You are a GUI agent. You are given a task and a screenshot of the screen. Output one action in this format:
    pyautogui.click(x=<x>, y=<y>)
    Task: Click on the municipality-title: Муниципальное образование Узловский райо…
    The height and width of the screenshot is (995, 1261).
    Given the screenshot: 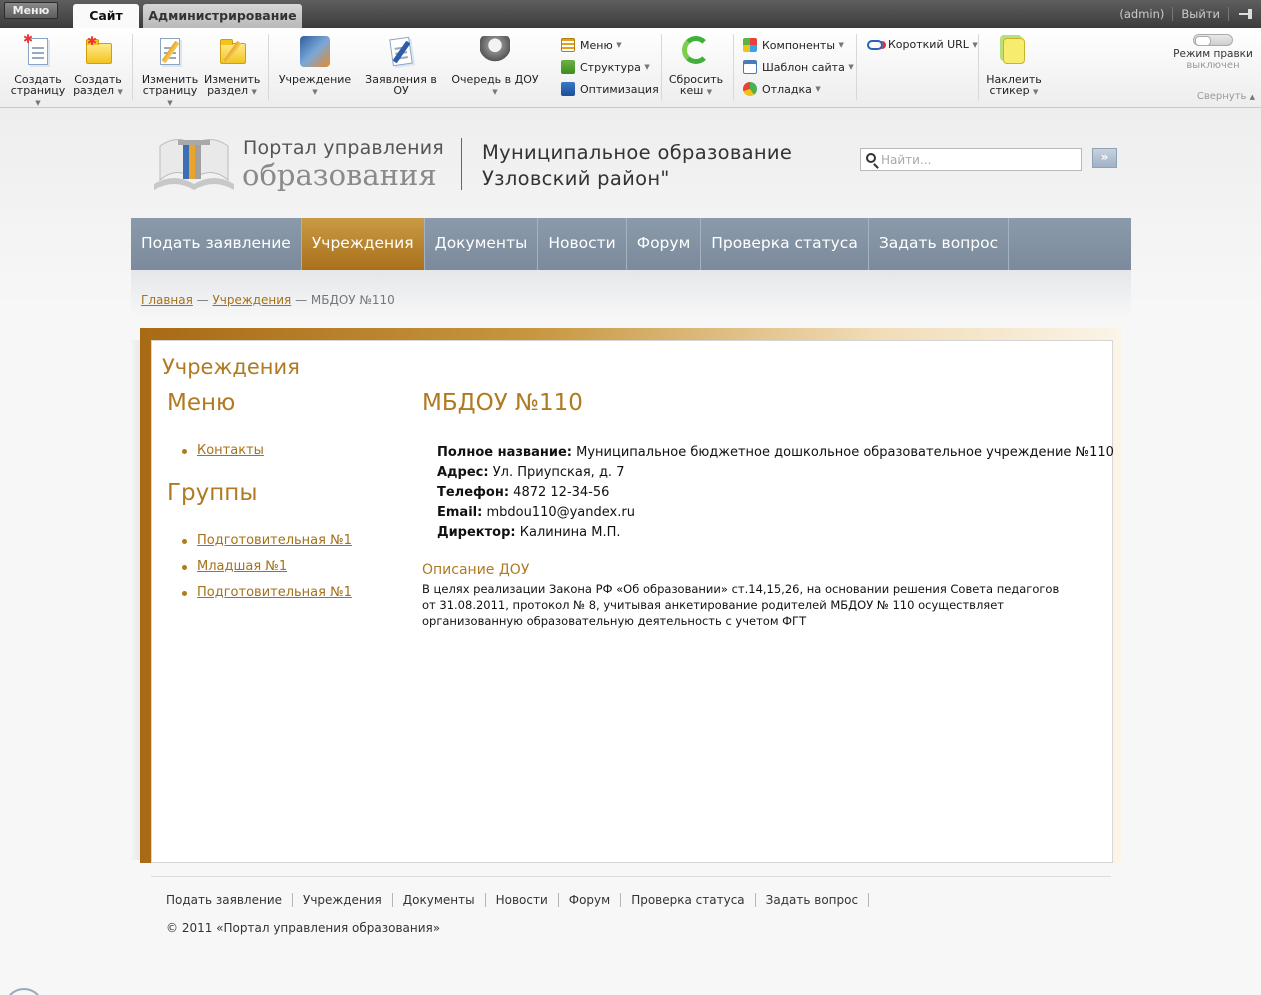 What is the action you would take?
    pyautogui.click(x=637, y=165)
    